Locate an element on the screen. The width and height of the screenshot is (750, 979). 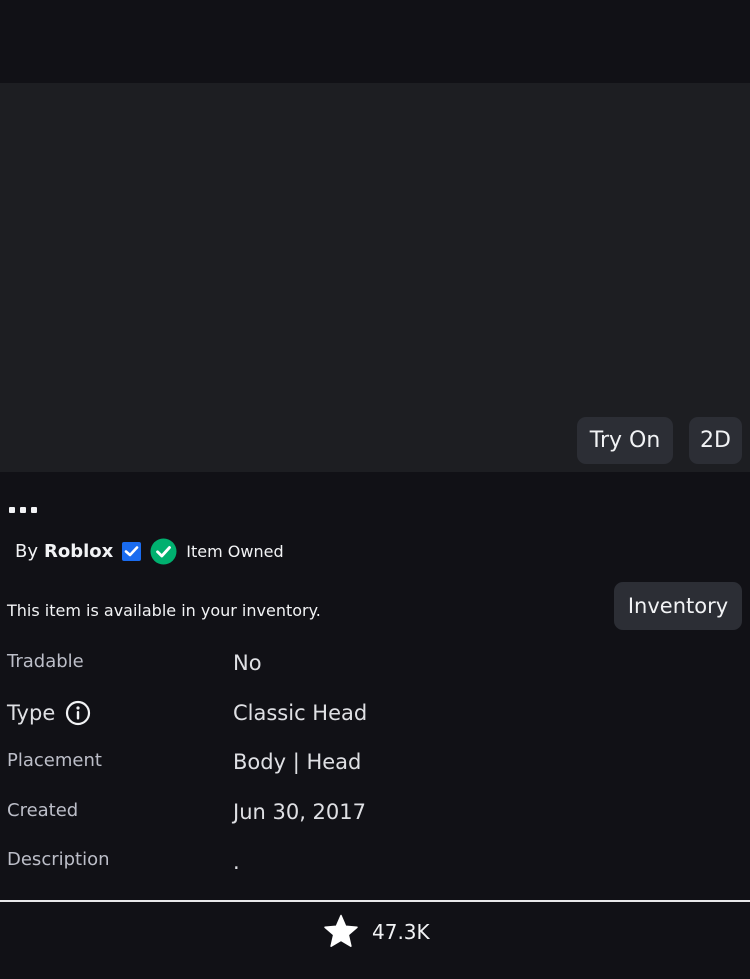
try-on-button: Try On is located at coordinates (625, 440).